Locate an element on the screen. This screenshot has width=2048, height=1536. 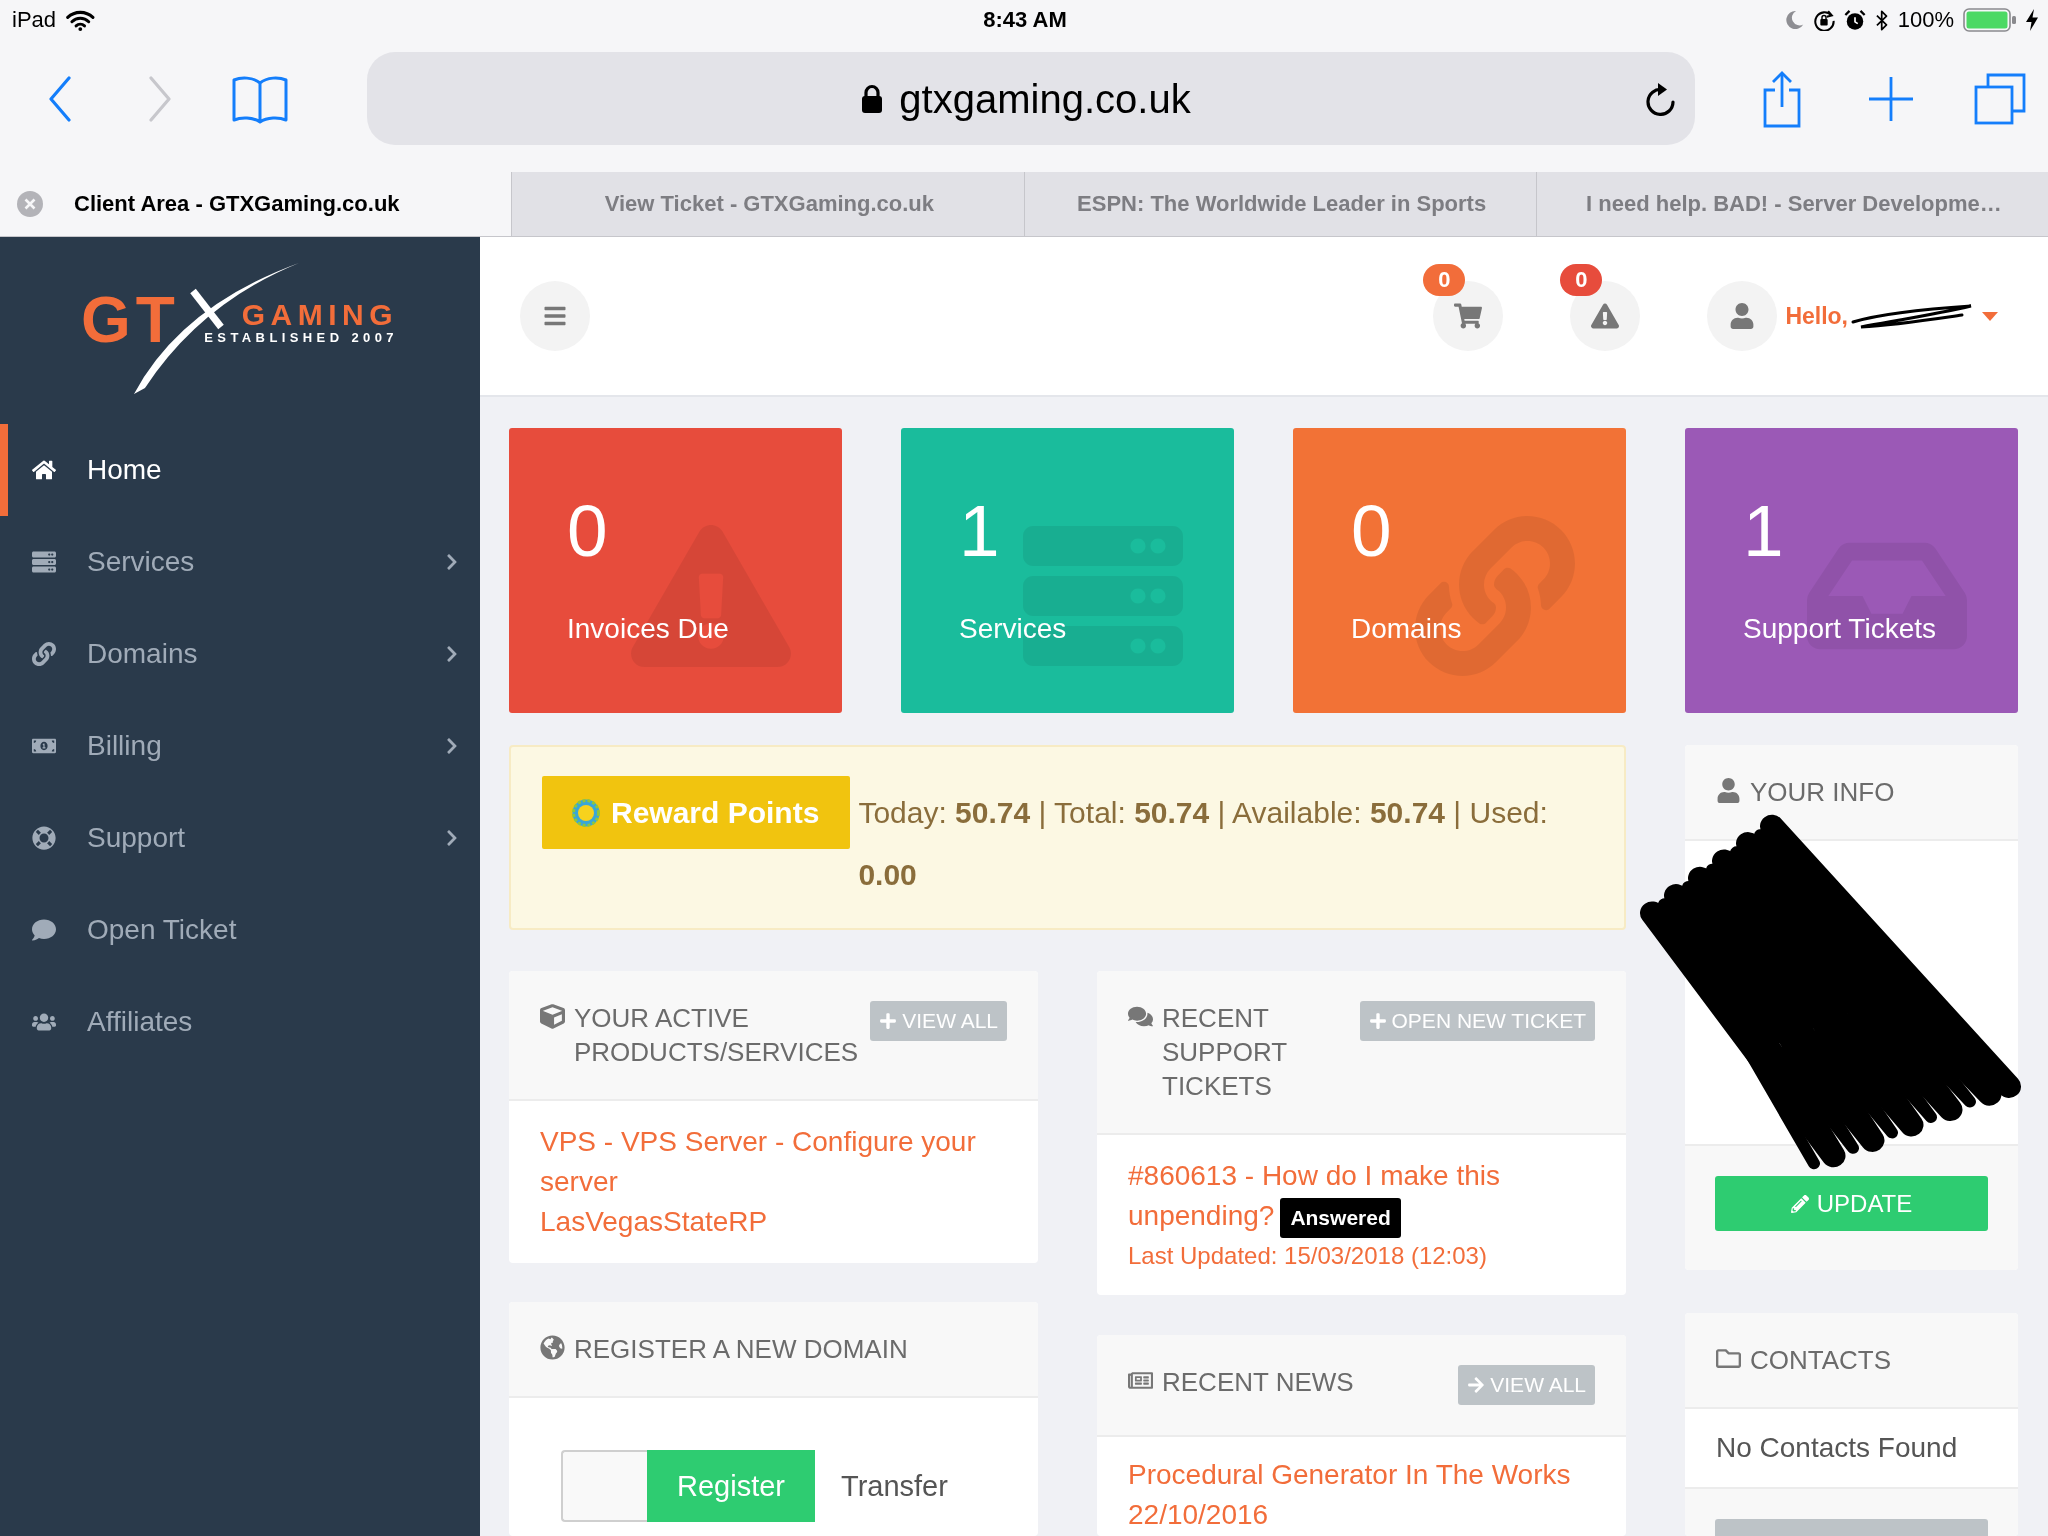
chain-link-icon is located at coordinates (44, 654).